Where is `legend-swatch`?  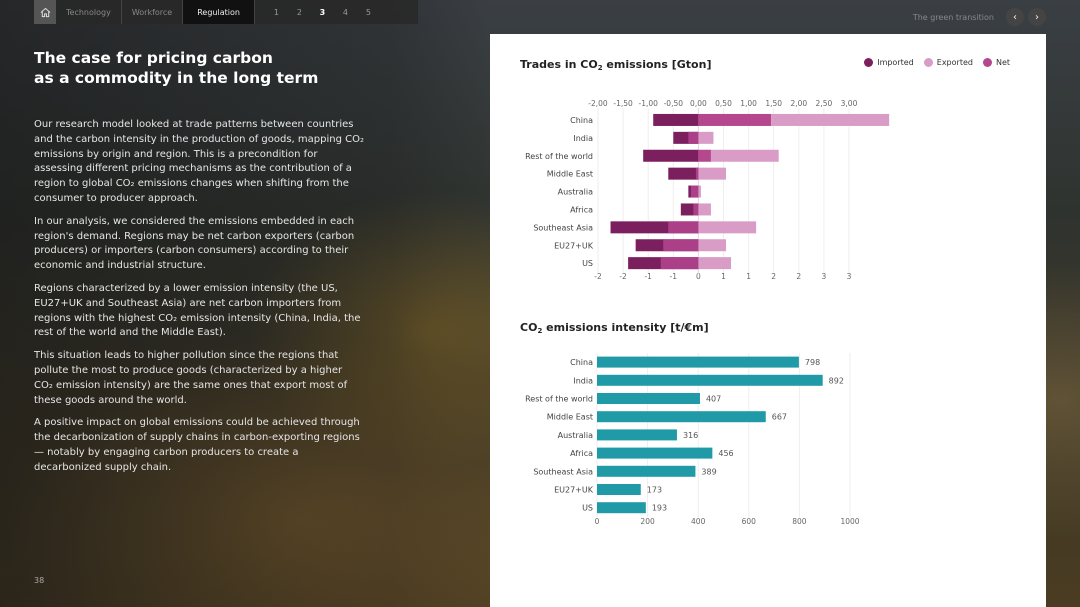
legend-swatch is located at coordinates (987, 62).